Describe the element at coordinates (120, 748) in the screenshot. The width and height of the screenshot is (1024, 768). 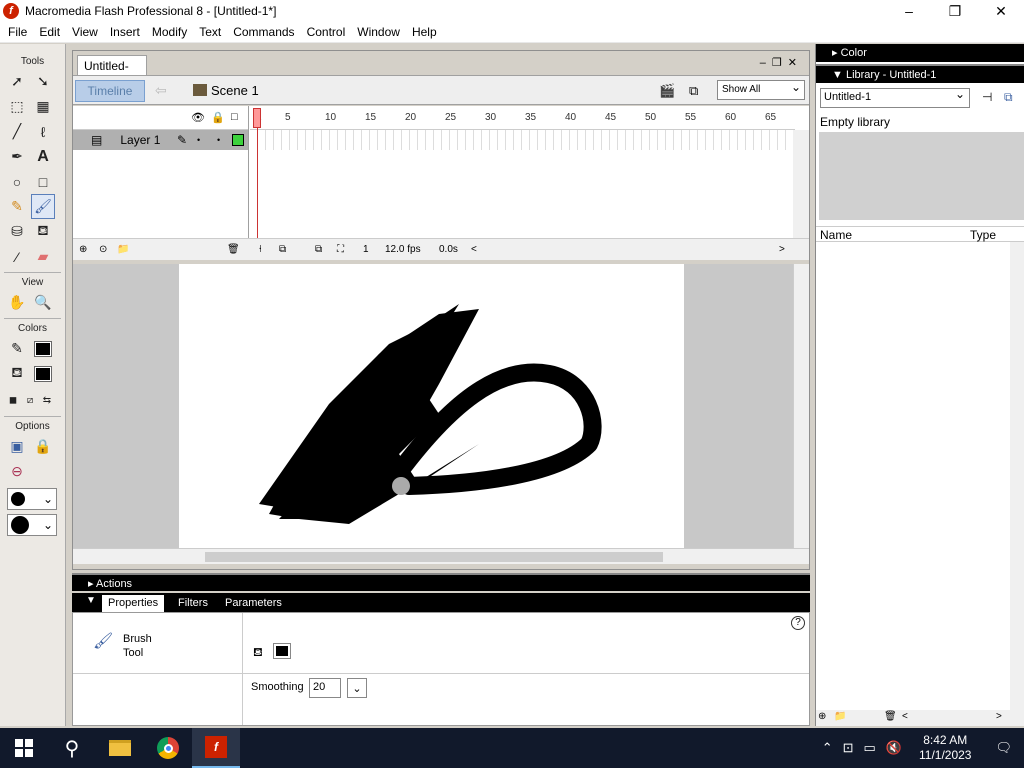
I see `file-explorer-icon` at that location.